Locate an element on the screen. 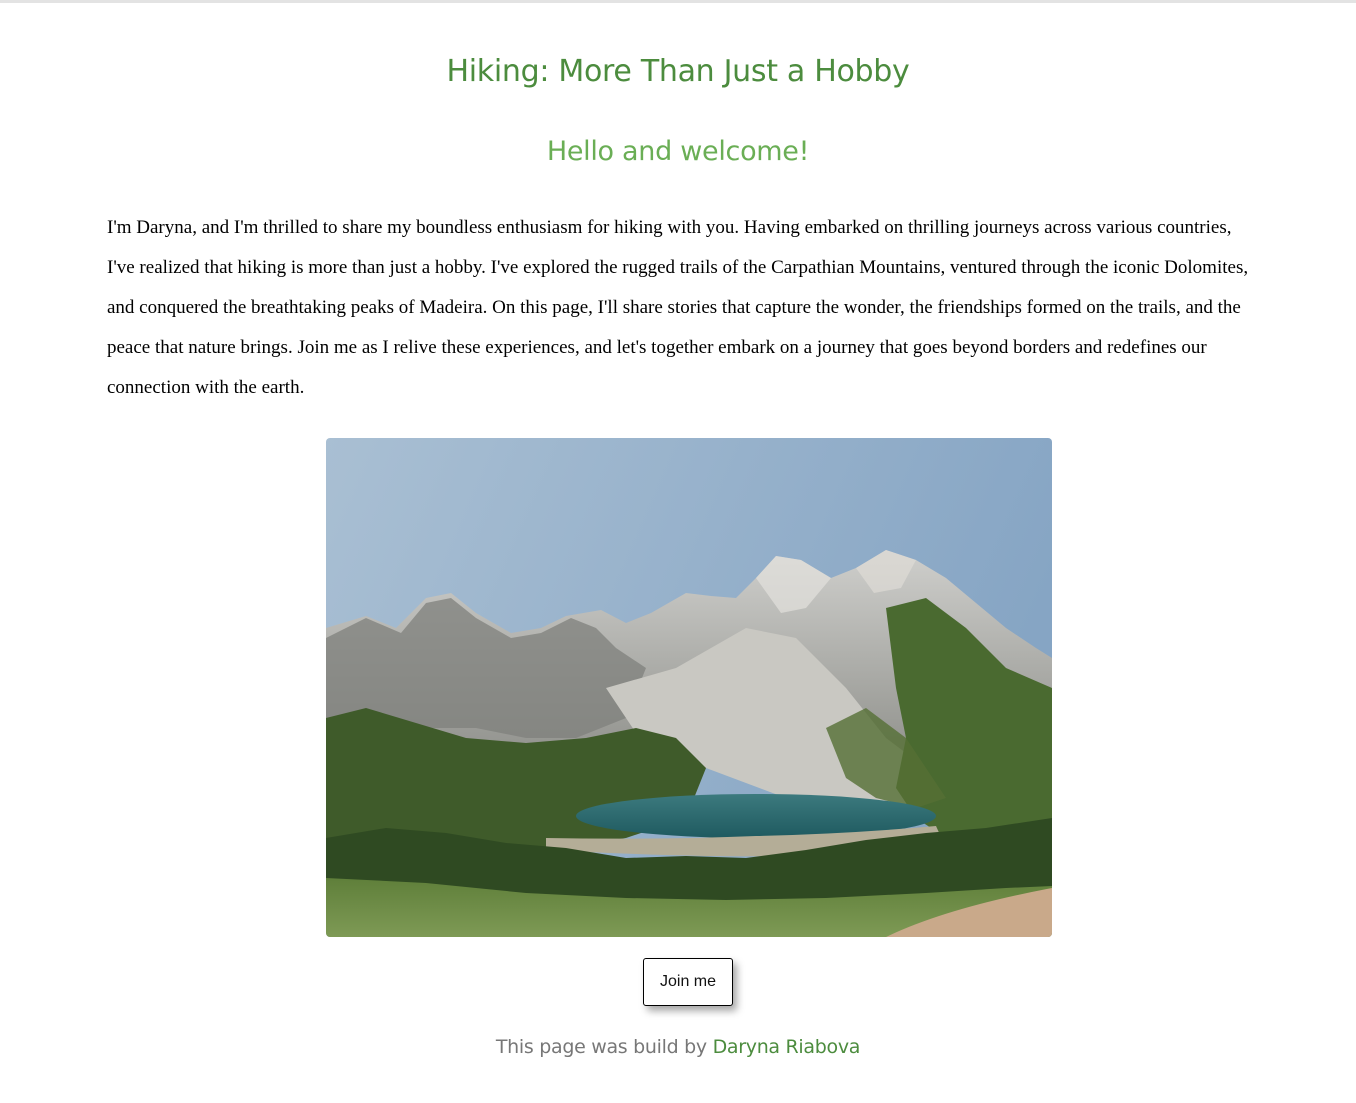 This screenshot has width=1356, height=1103. page-title: Hiking: More Than Just a Hobby is located at coordinates (678, 71).